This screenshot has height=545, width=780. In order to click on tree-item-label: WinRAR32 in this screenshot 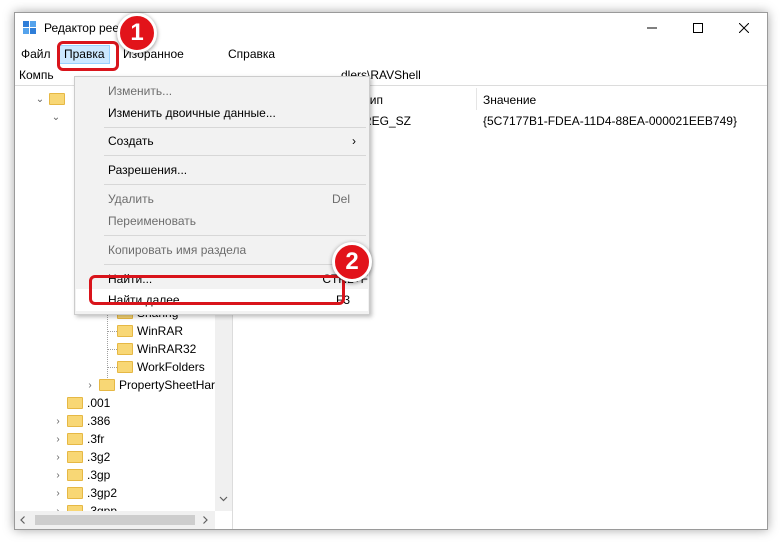, I will do `click(167, 349)`.